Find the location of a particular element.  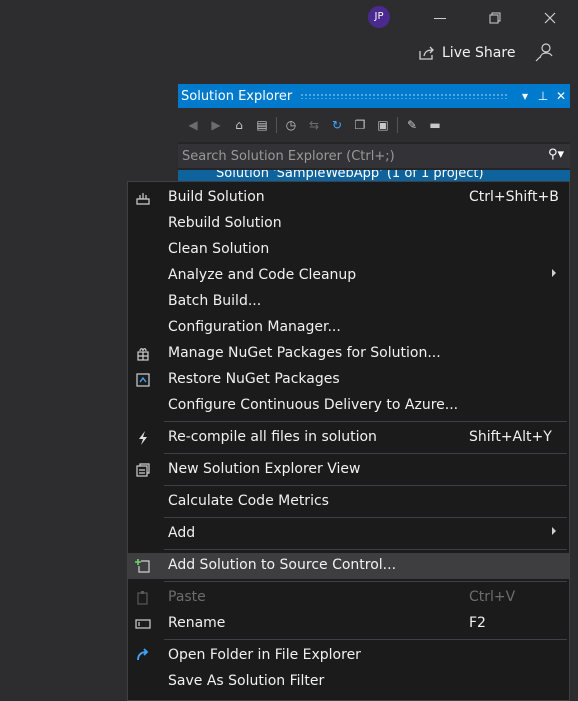

panel-close-button: ✕ is located at coordinates (561, 96).